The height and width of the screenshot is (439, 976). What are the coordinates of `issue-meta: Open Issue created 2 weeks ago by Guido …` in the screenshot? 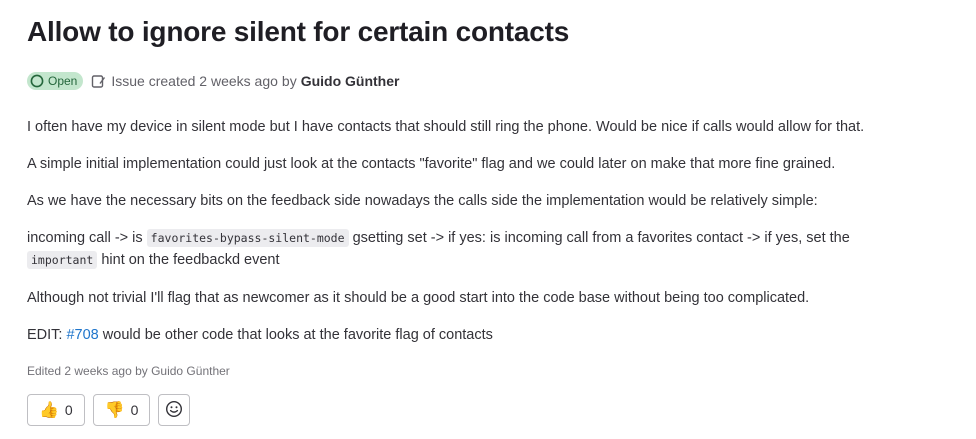 It's located at (213, 81).